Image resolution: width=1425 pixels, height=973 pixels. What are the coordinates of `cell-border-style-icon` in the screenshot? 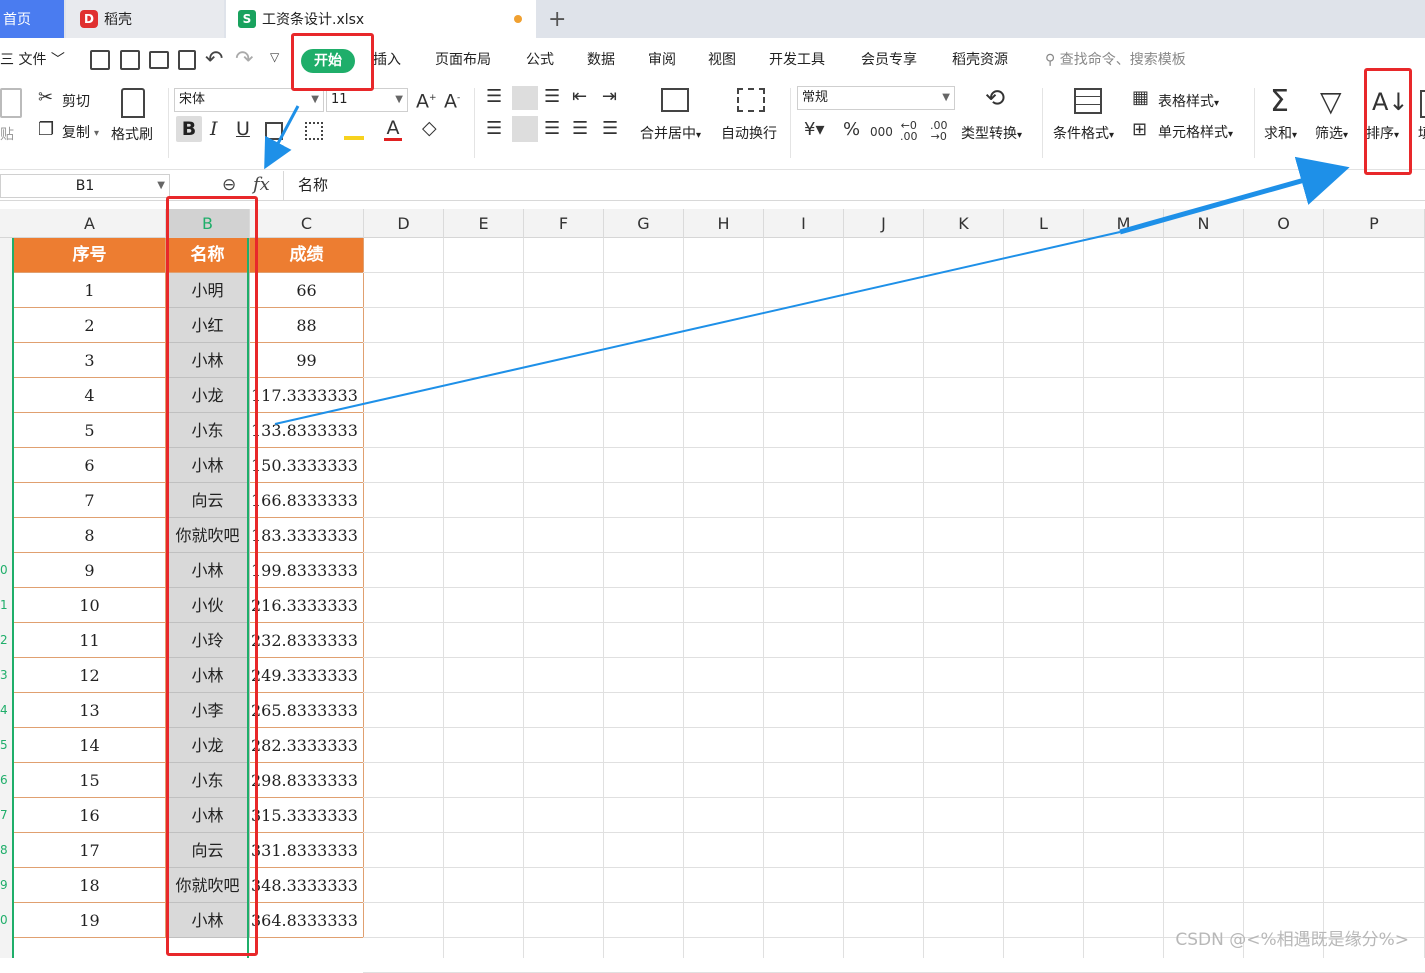 It's located at (314, 131).